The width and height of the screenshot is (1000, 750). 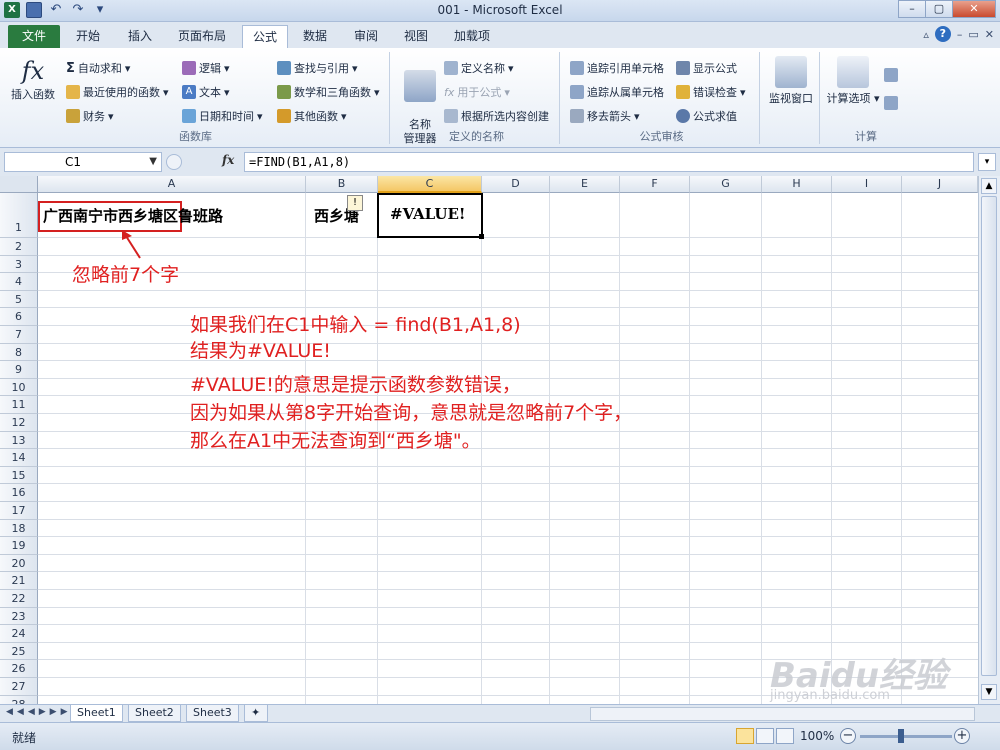 I want to click on scroll-up-icon: ▲, so click(x=989, y=186).